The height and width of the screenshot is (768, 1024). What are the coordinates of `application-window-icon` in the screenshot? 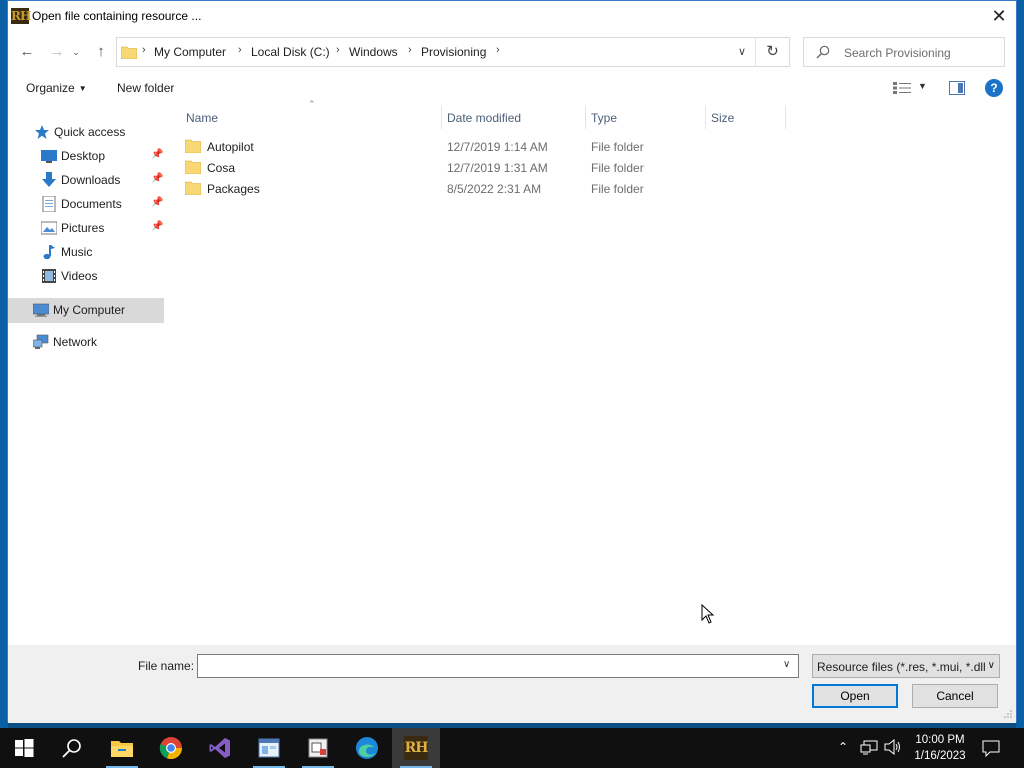 It's located at (269, 748).